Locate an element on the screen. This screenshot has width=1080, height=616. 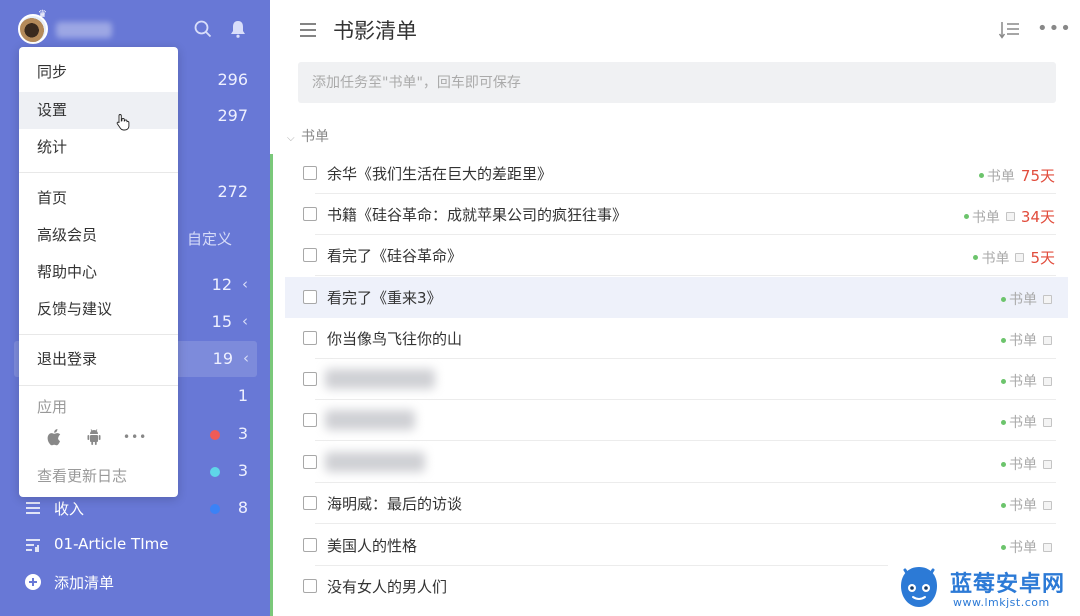
task-title: 你当像鸟飞往你的山 is located at coordinates (394, 338).